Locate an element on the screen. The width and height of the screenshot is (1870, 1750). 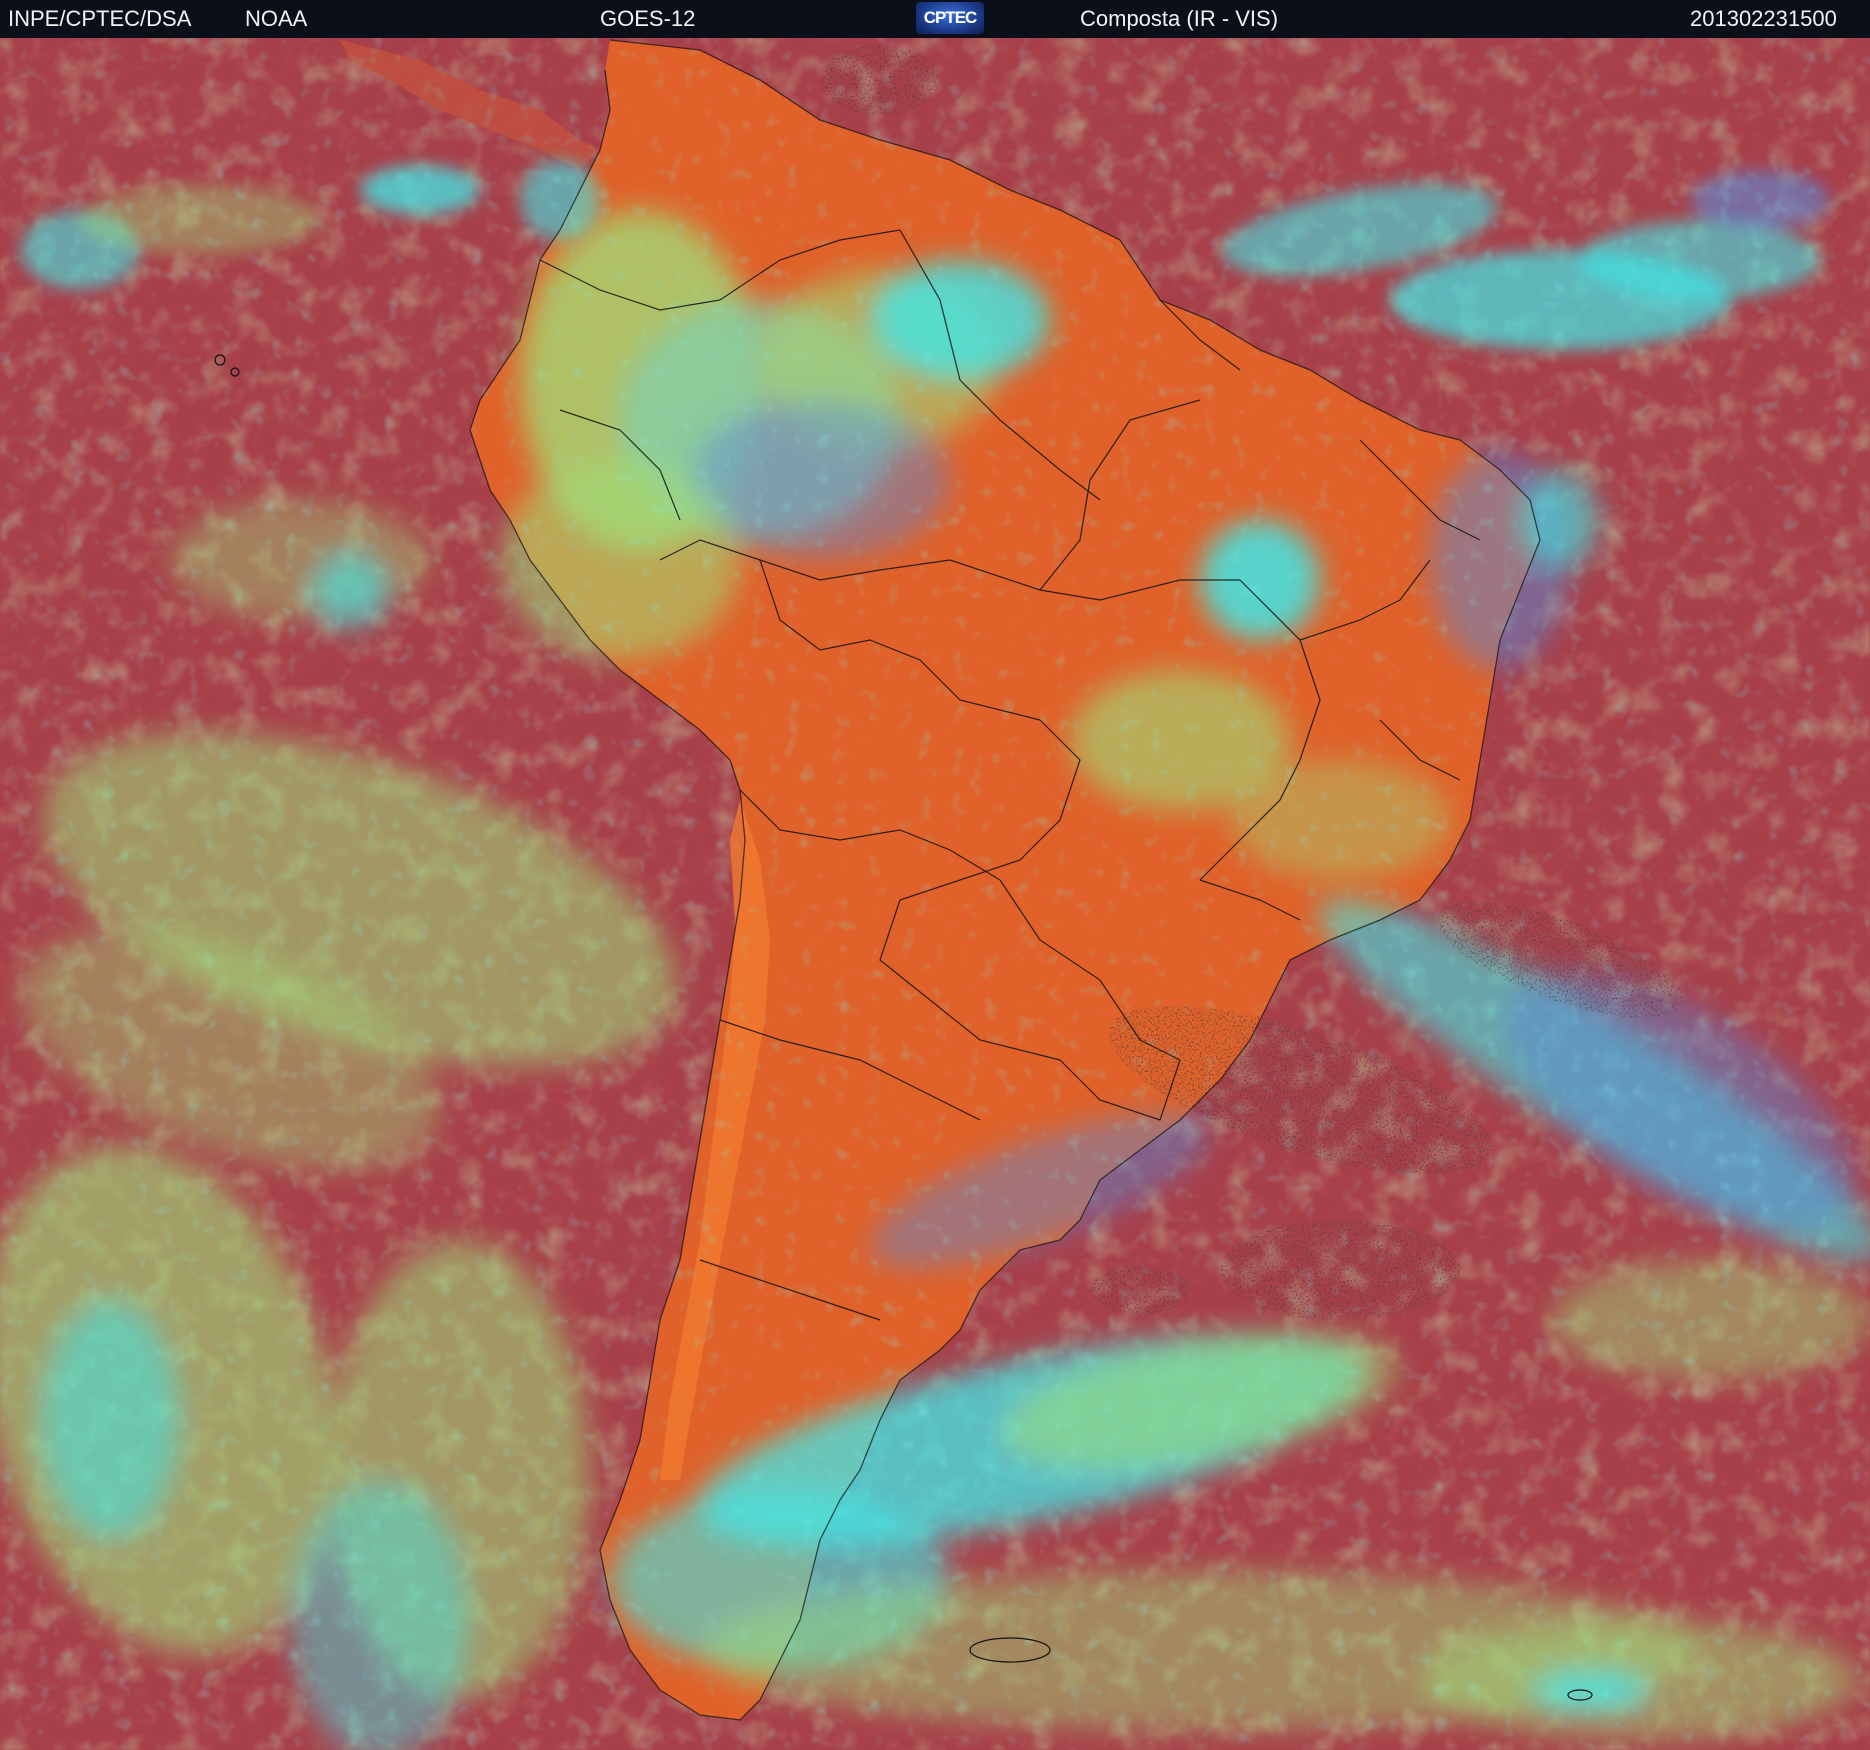
product-label: Composta (IR - VIS) is located at coordinates (1179, 18).